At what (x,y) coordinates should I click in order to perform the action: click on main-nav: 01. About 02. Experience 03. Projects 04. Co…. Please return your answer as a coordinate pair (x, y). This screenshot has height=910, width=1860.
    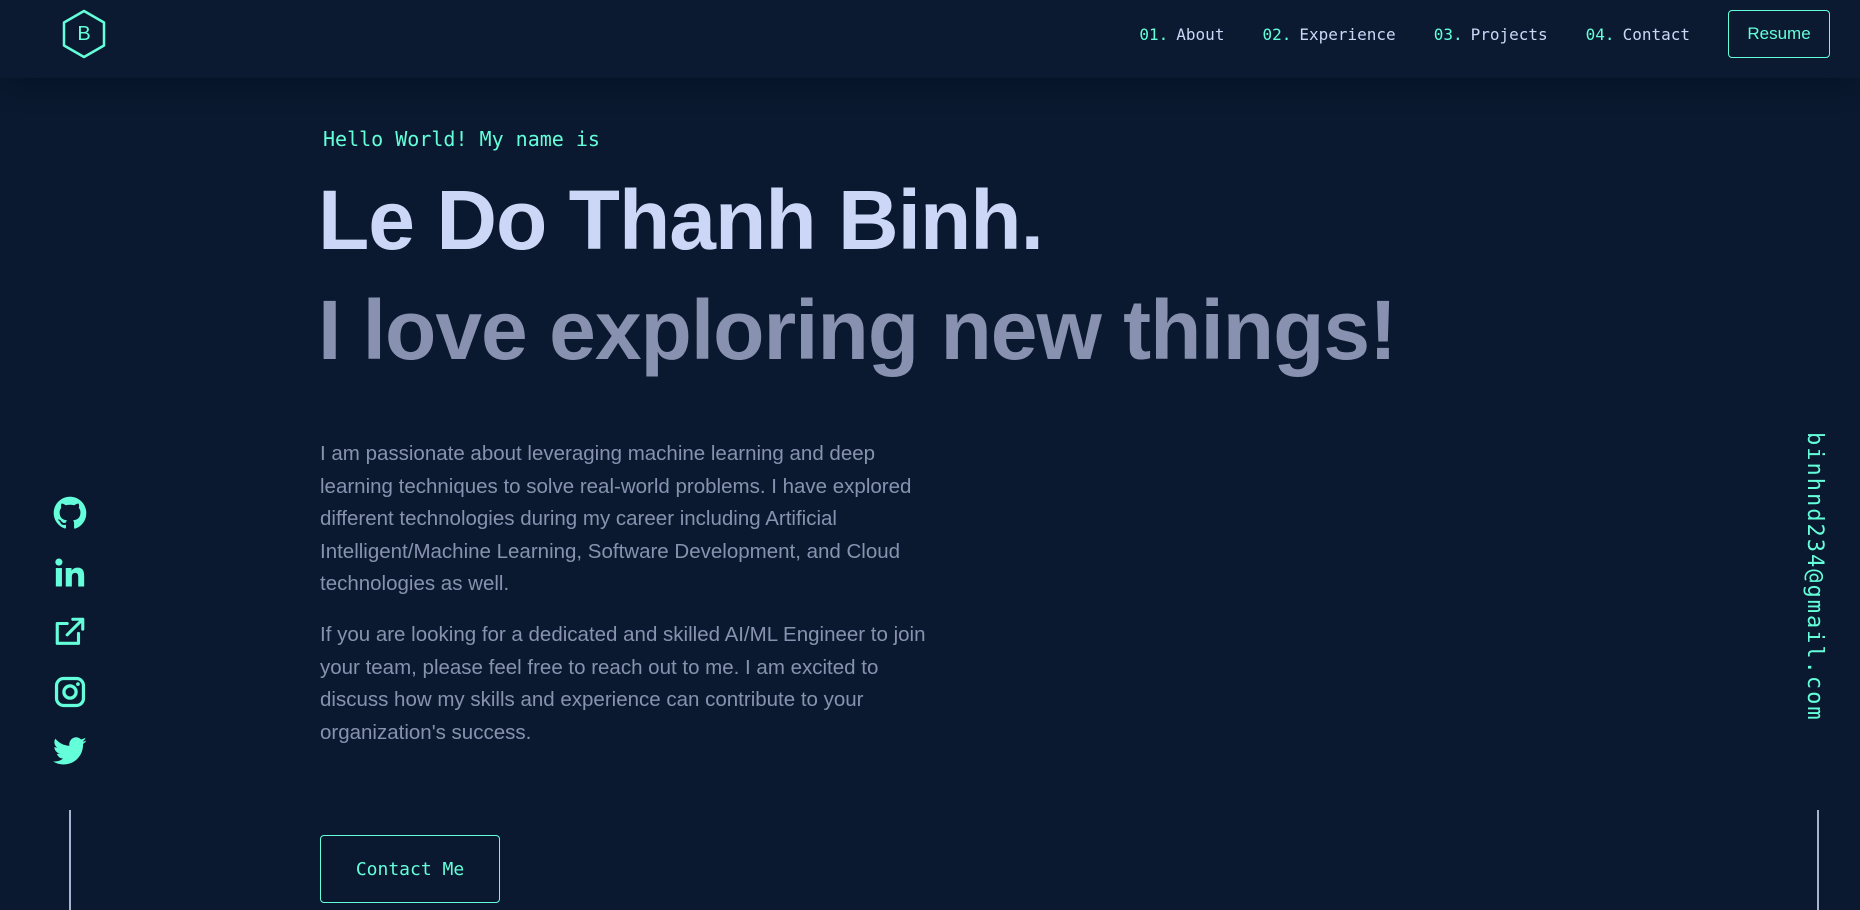
    Looking at the image, I should click on (1484, 34).